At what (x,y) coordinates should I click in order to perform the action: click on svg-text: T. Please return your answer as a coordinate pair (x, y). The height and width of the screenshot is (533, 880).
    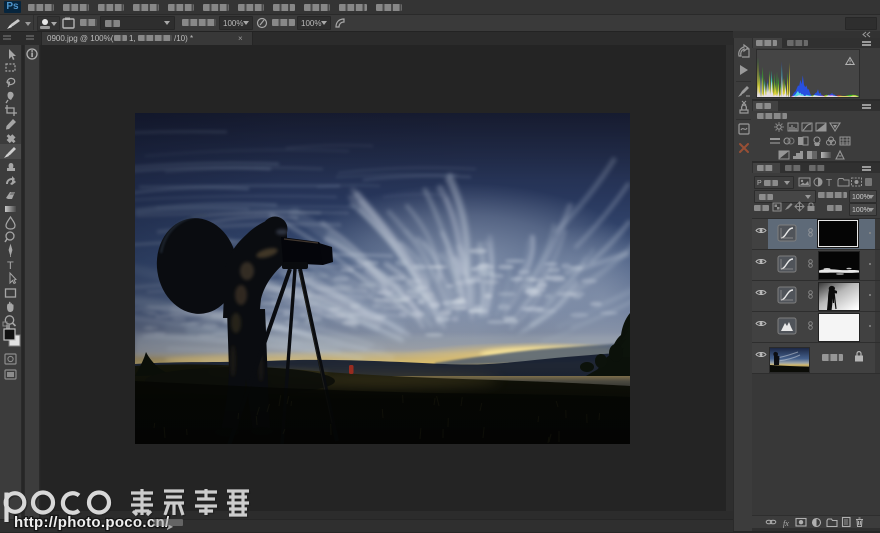
    Looking at the image, I should click on (10, 266).